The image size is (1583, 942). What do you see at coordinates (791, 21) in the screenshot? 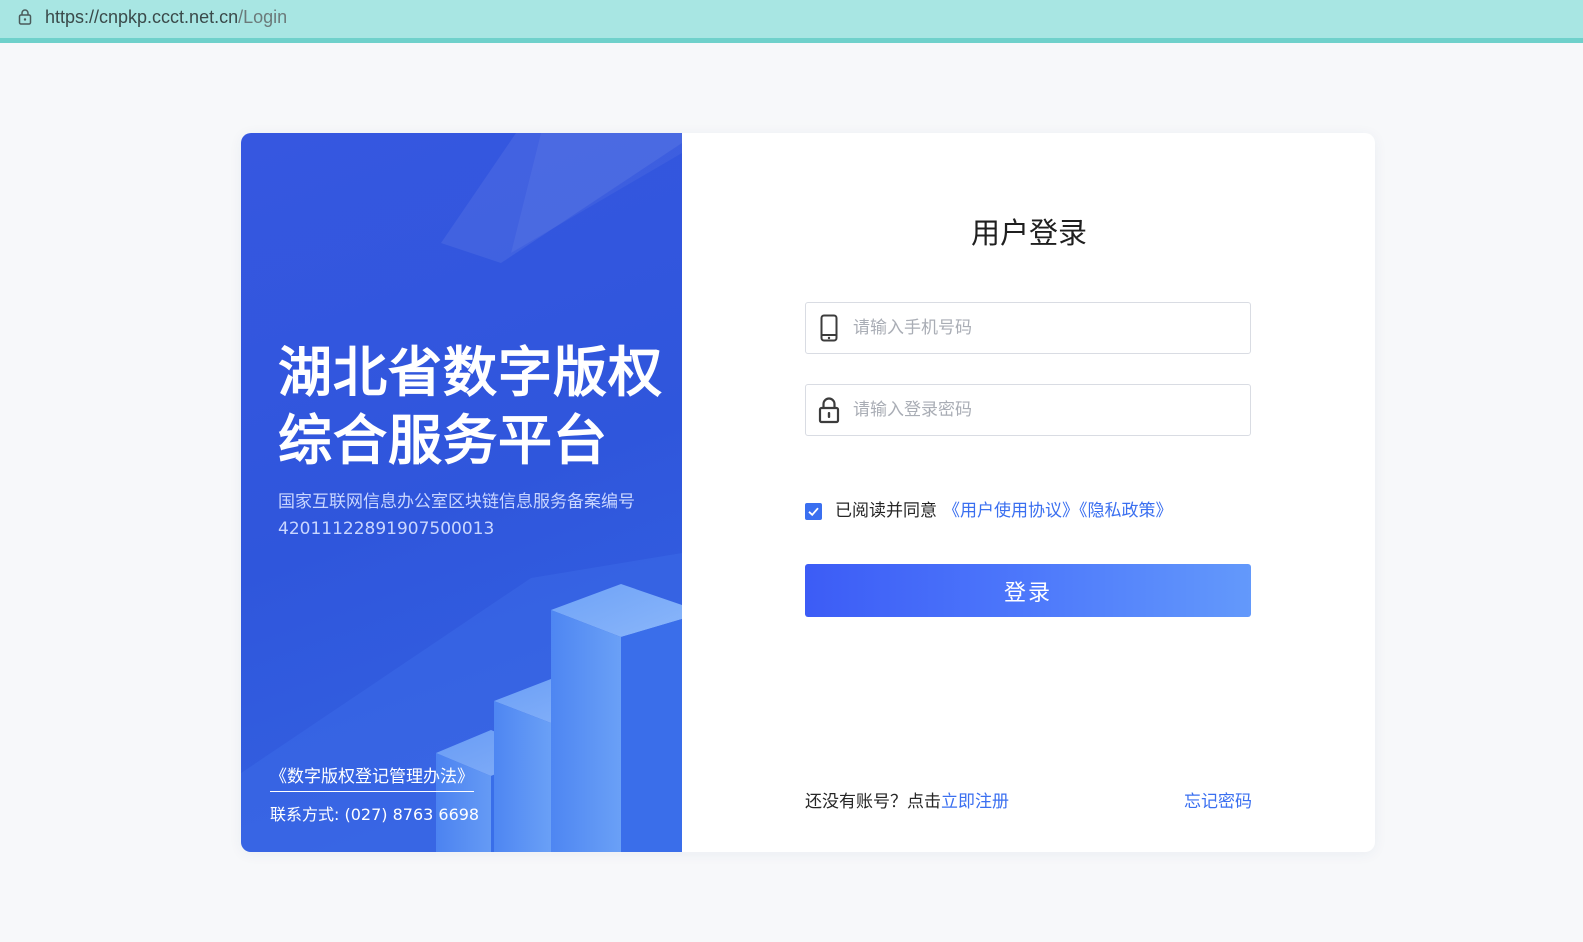
I see `address-bar: https://cnpkp.ccct.net.cn/Login` at bounding box center [791, 21].